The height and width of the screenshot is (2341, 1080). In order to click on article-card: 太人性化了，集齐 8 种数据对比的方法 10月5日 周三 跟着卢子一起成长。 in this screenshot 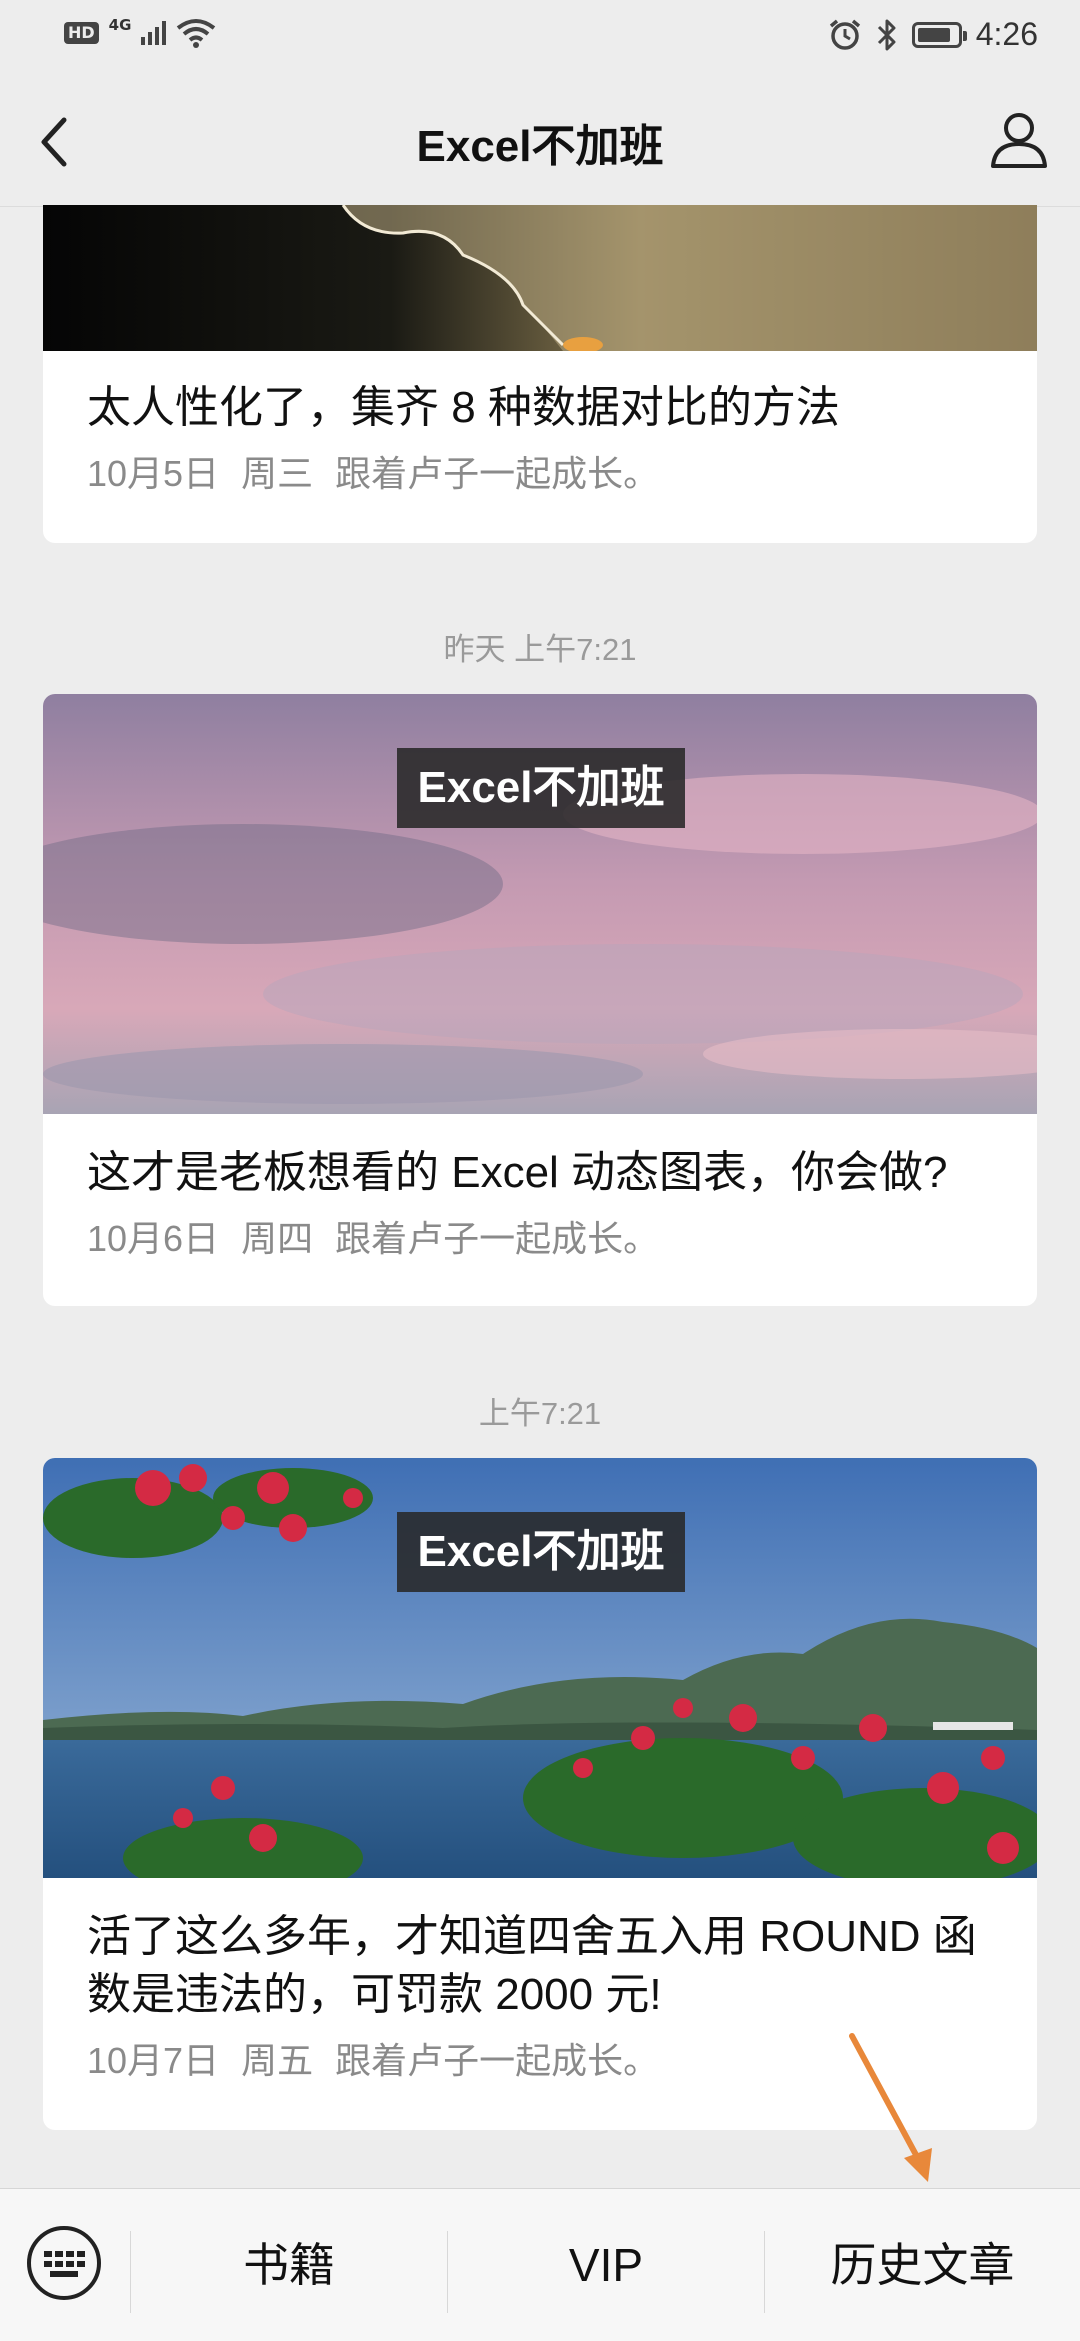, I will do `click(540, 374)`.